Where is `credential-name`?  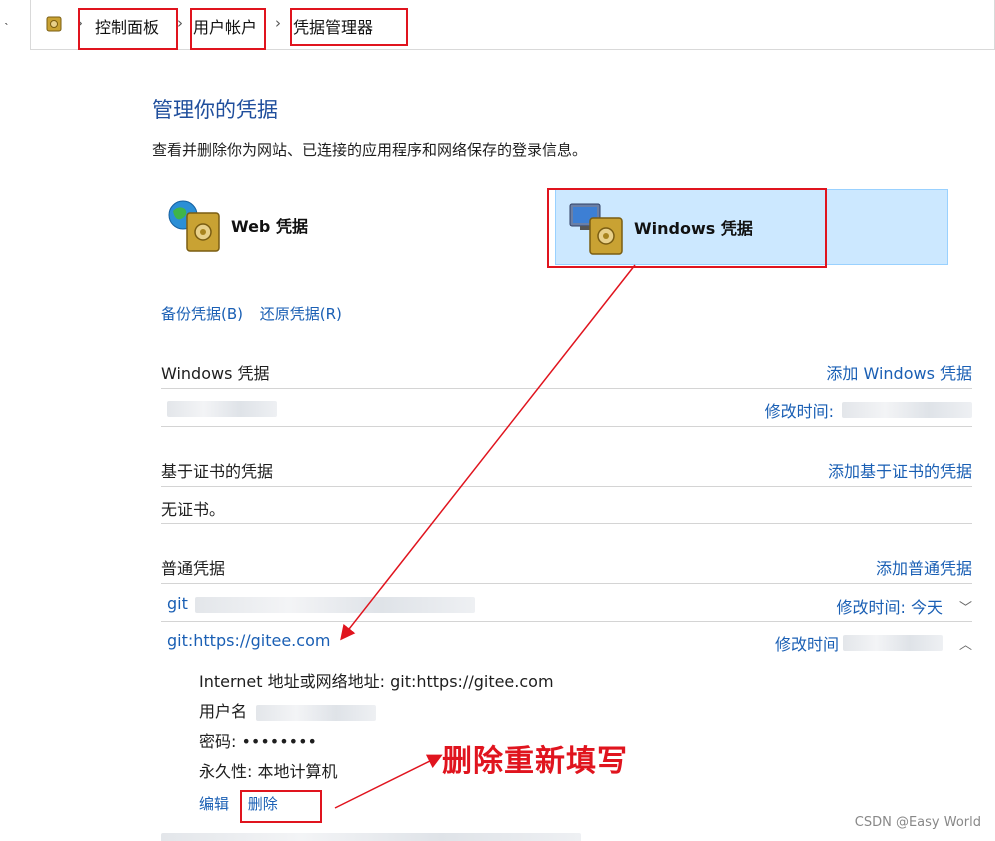 credential-name is located at coordinates (222, 407).